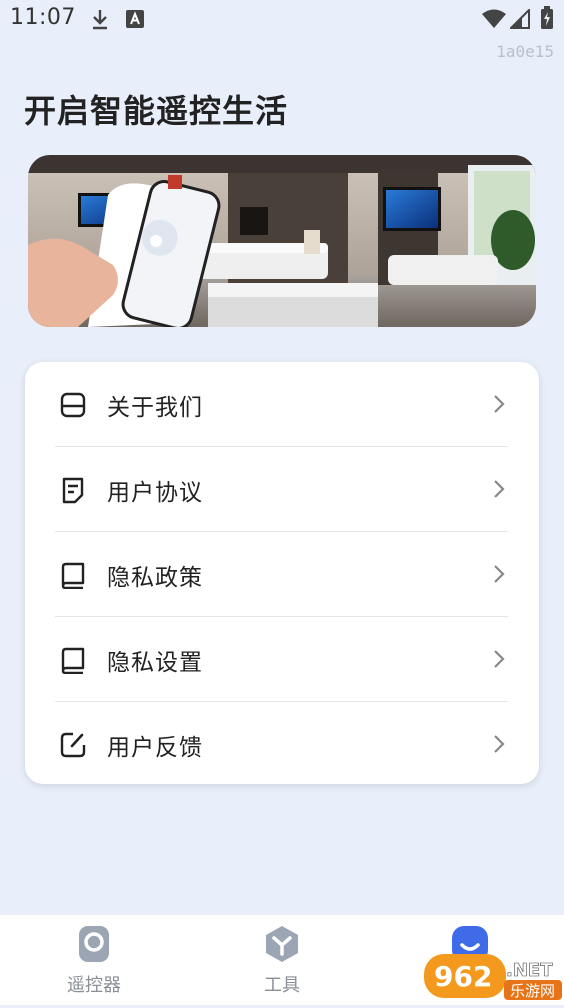 This screenshot has height=1008, width=564. What do you see at coordinates (155, 578) in the screenshot?
I see `menu-item-label: 隐私政策` at bounding box center [155, 578].